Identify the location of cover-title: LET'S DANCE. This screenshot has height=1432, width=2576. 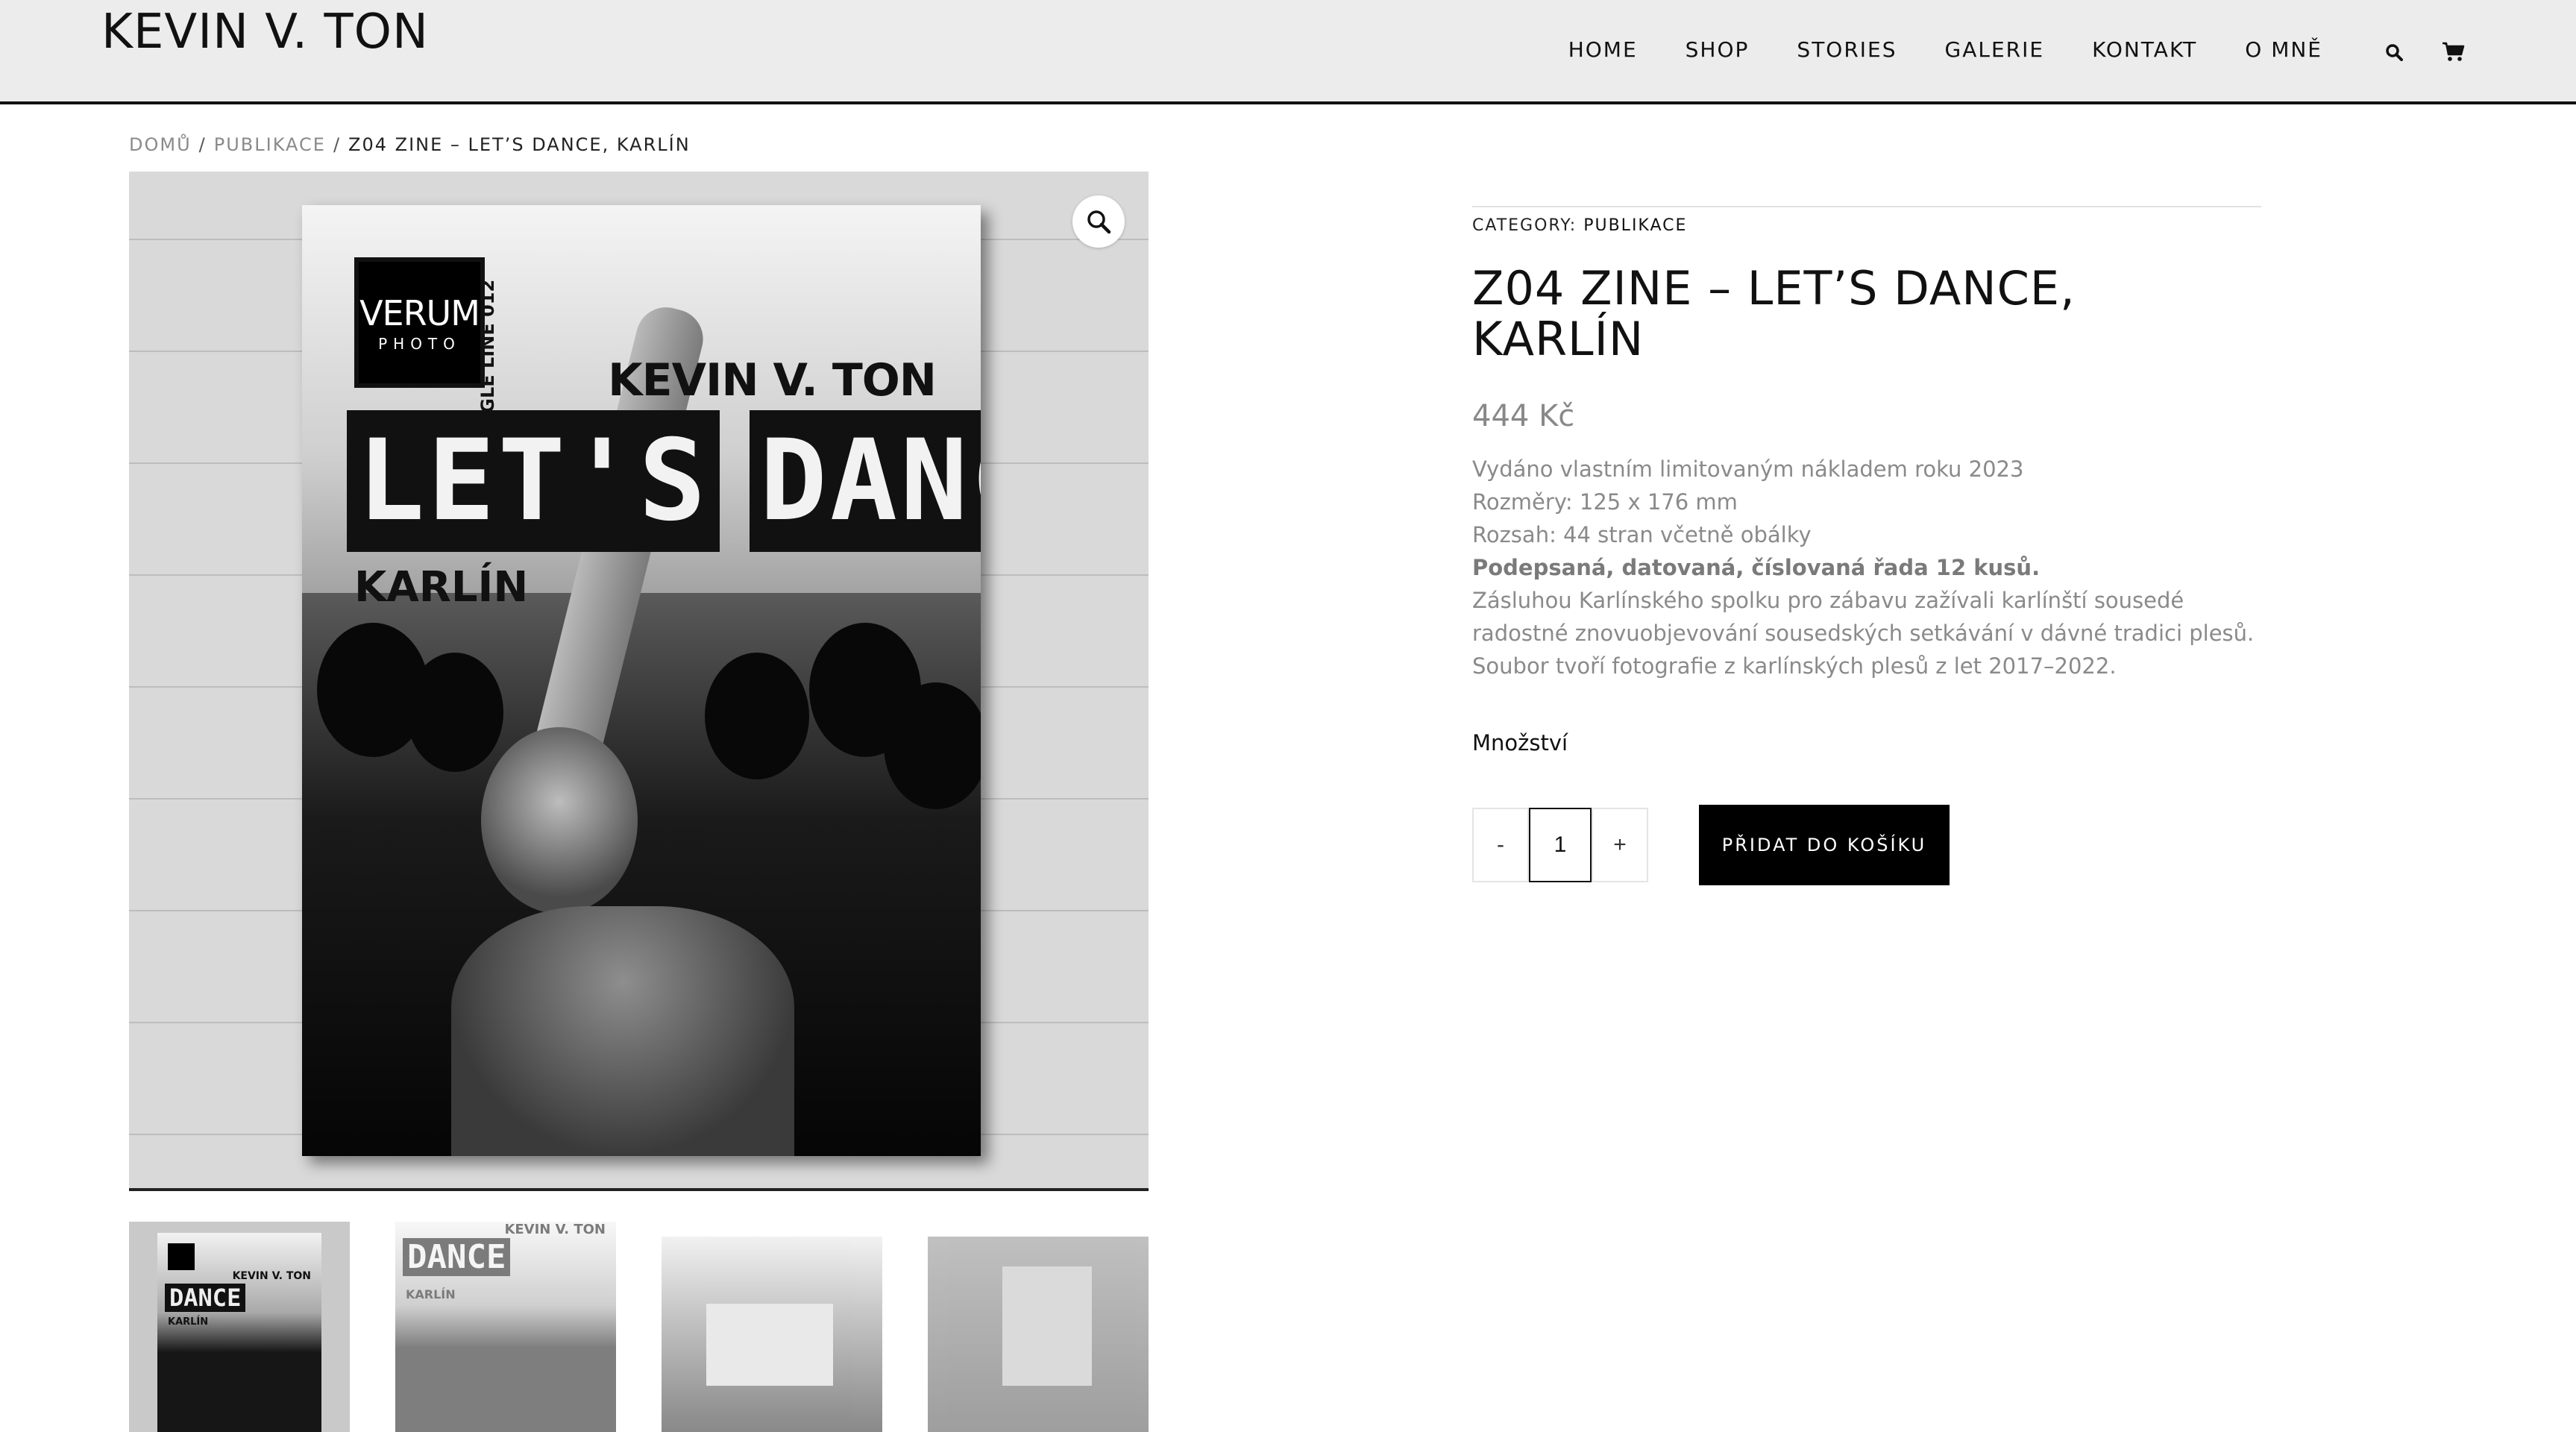
(664, 481).